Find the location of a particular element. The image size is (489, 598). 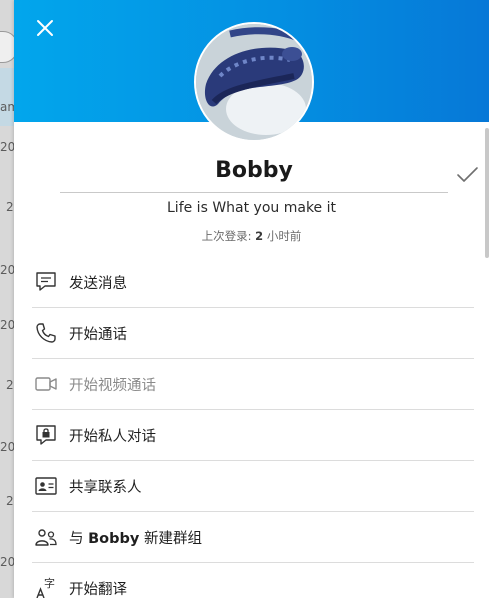

checkmark-icon is located at coordinates (467, 174).